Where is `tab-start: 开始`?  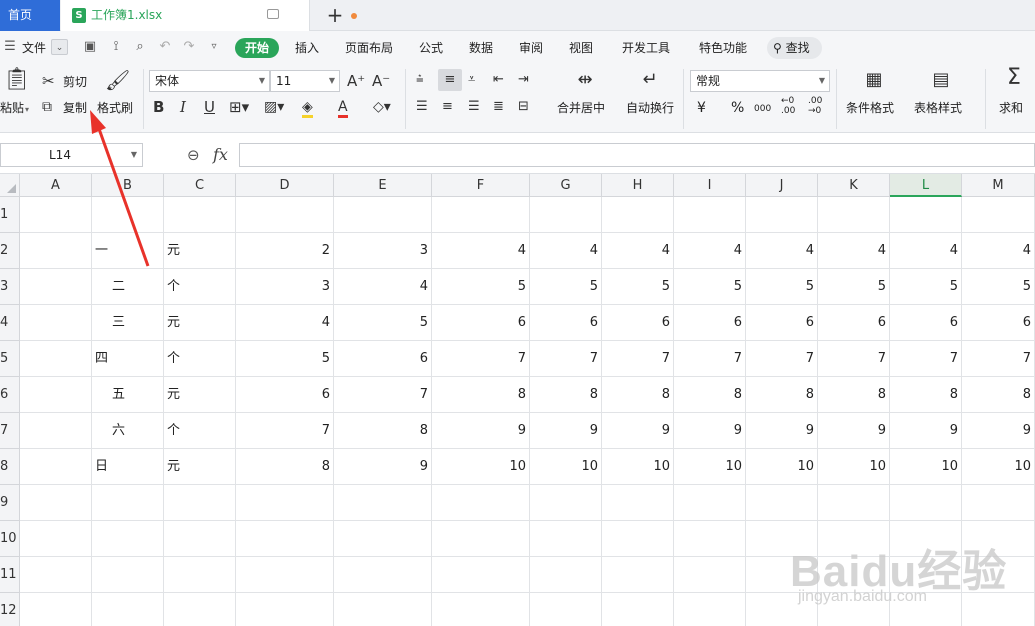 tab-start: 开始 is located at coordinates (257, 48).